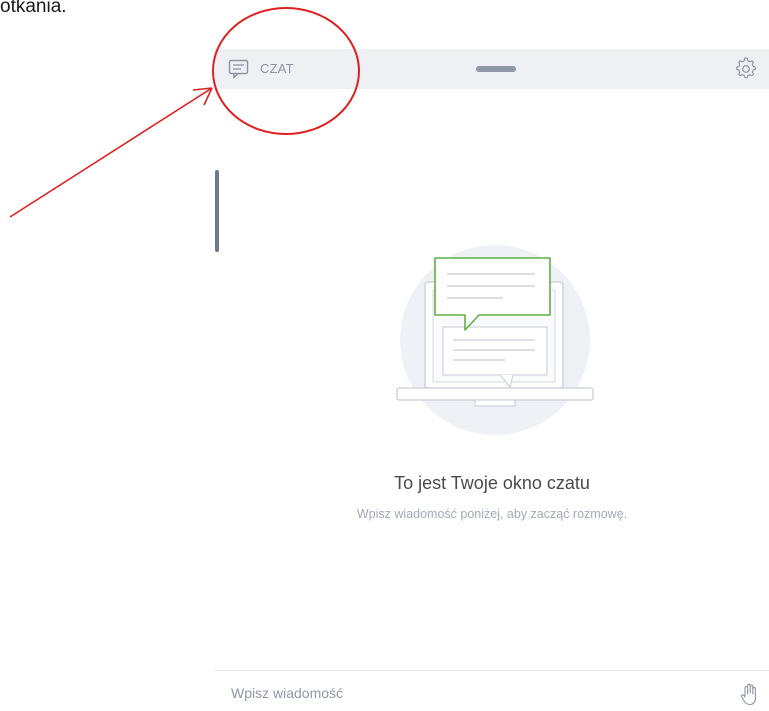 The height and width of the screenshot is (711, 769). I want to click on drag-handle, so click(496, 69).